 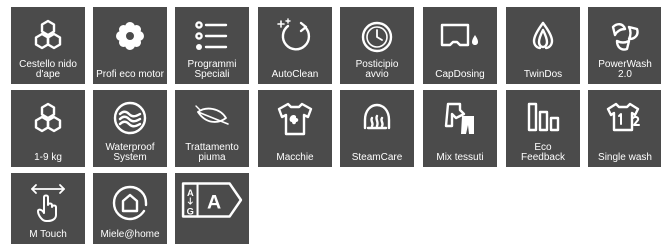 I want to click on capdosing-icon, so click(x=459, y=35).